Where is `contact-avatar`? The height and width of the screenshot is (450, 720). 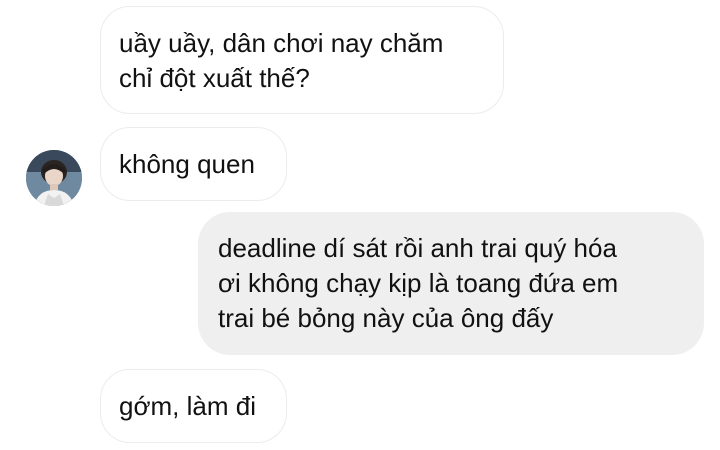
contact-avatar is located at coordinates (54, 178).